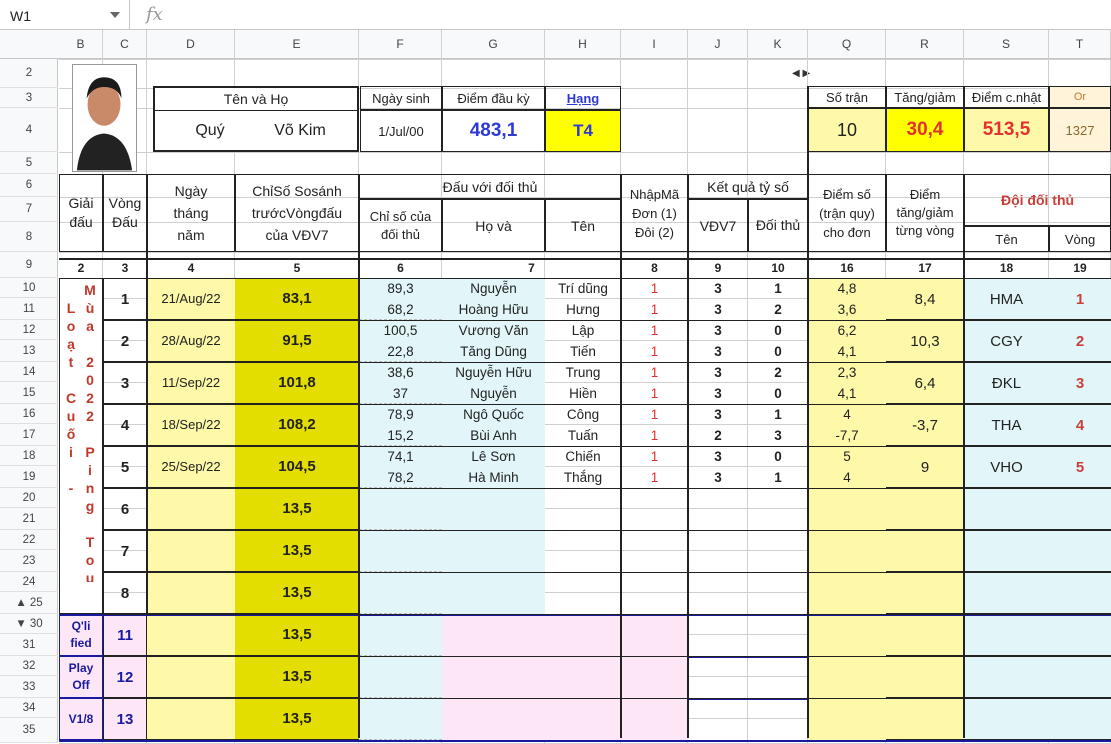  Describe the element at coordinates (778, 435) in the screenshot. I see `opp-score: 3` at that location.